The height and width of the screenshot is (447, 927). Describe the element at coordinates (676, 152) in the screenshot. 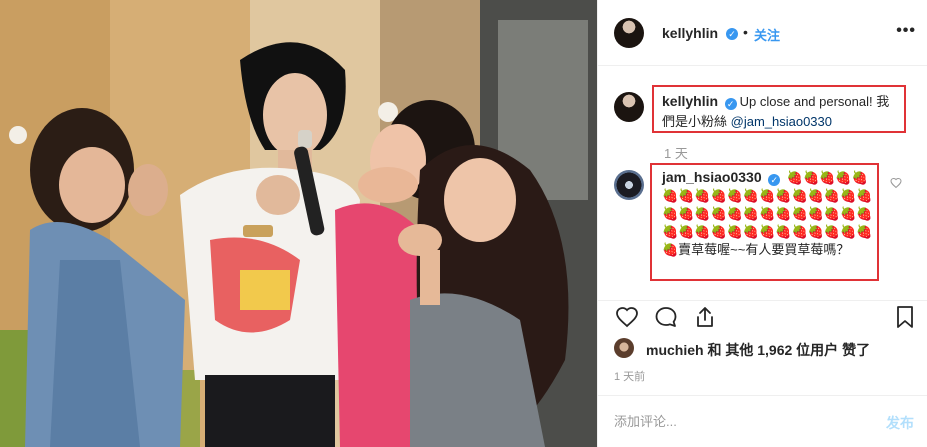

I see `caption-timestamp: 1 天` at that location.